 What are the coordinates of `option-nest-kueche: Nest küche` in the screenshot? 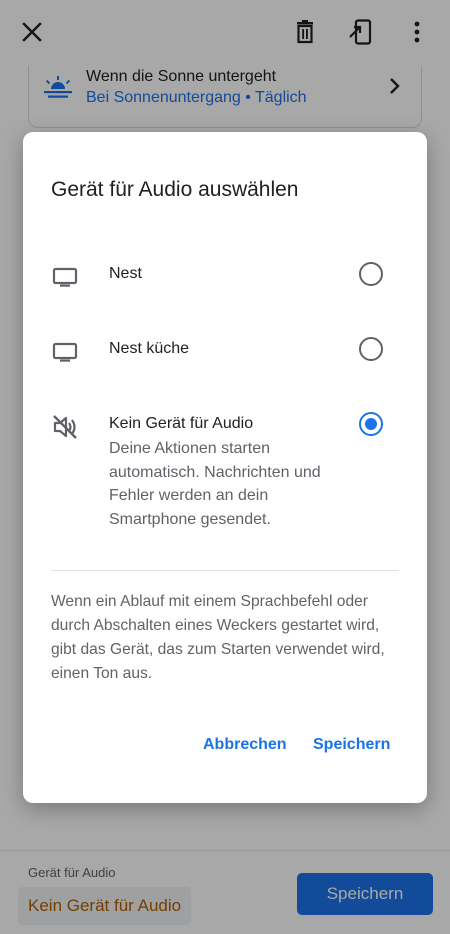 It's located at (225, 350).